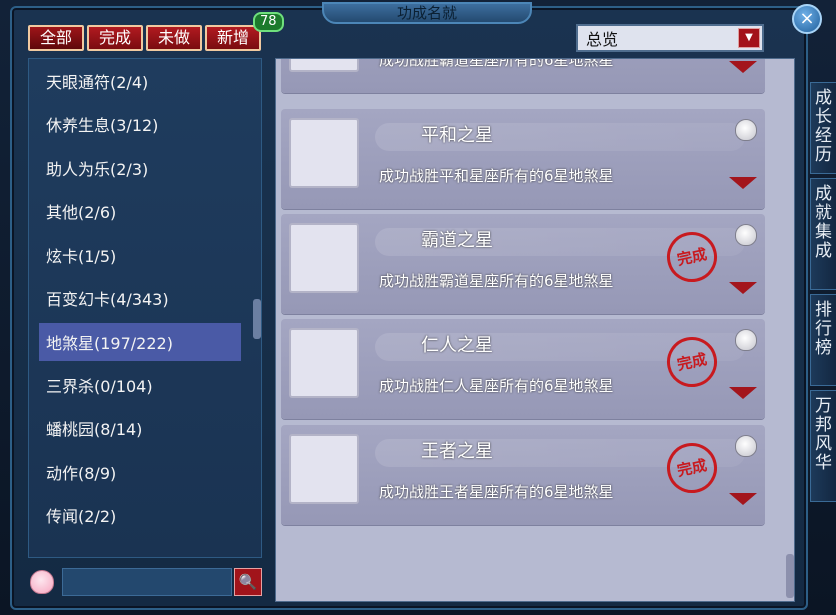  I want to click on sidebar-item: 其他(2/6), so click(145, 212).